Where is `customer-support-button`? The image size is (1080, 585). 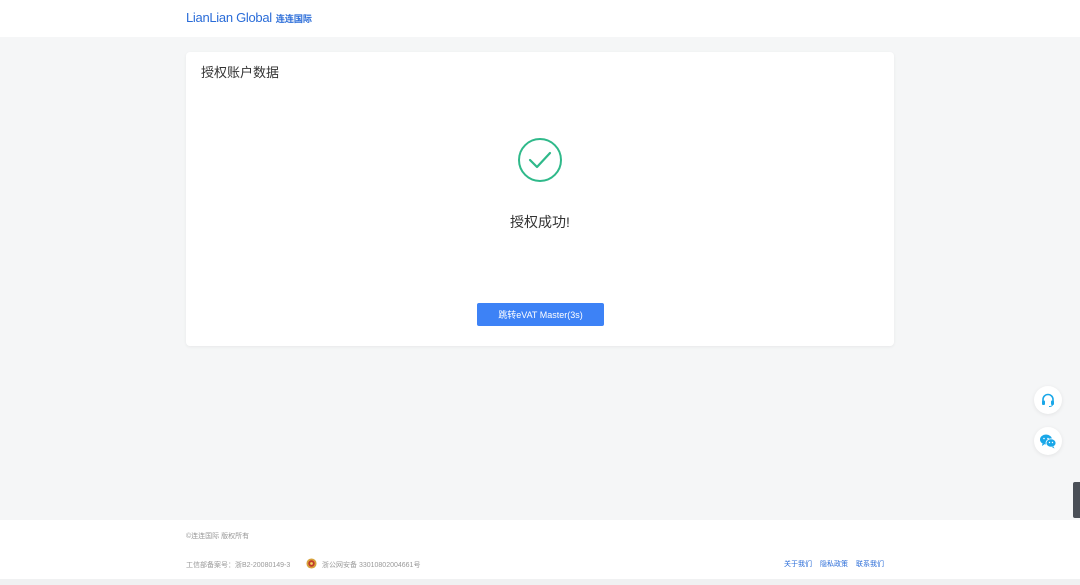 customer-support-button is located at coordinates (1048, 400).